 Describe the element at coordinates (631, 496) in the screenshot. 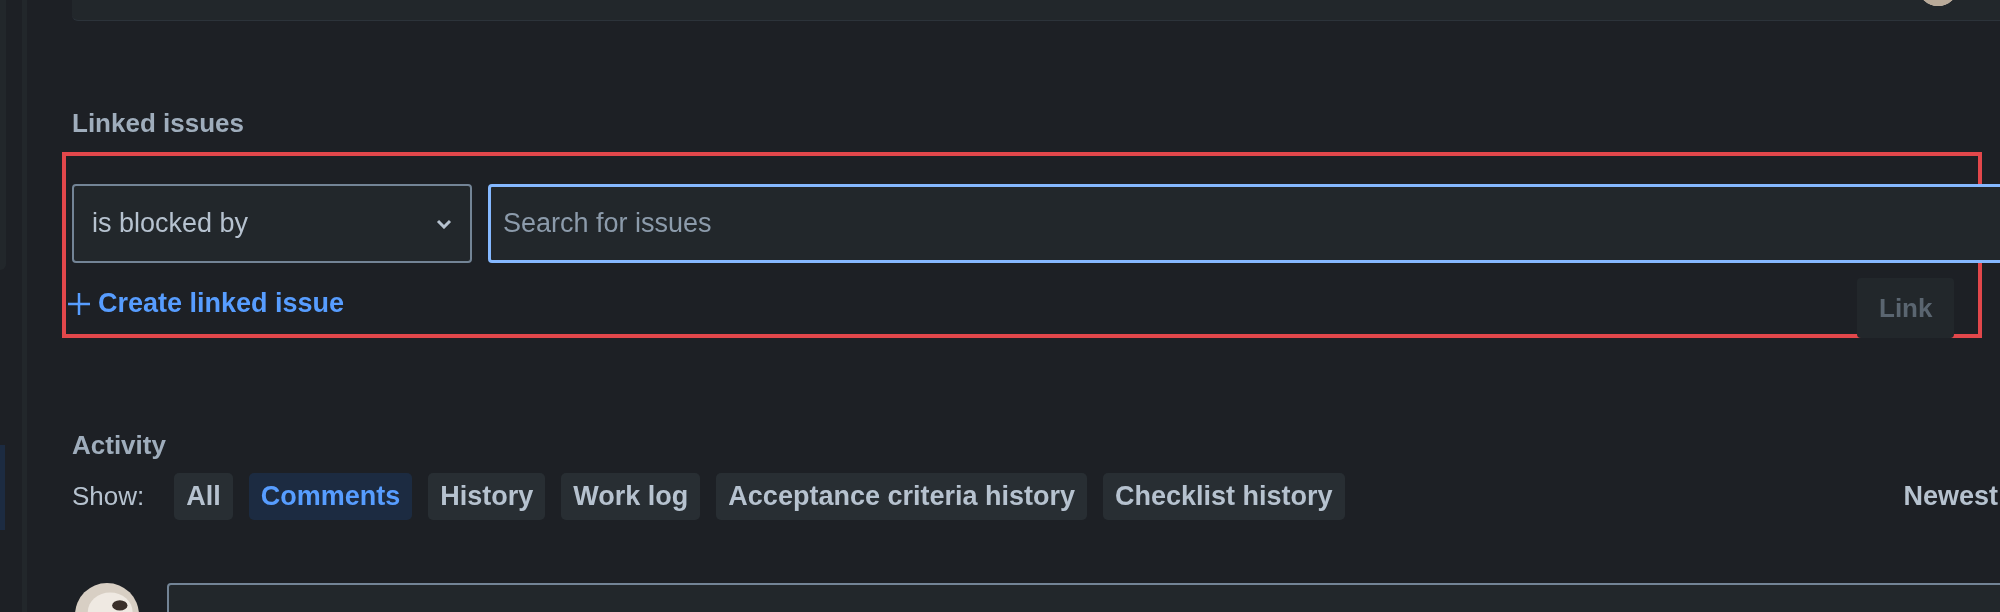

I see `filter-tab: Work log` at that location.